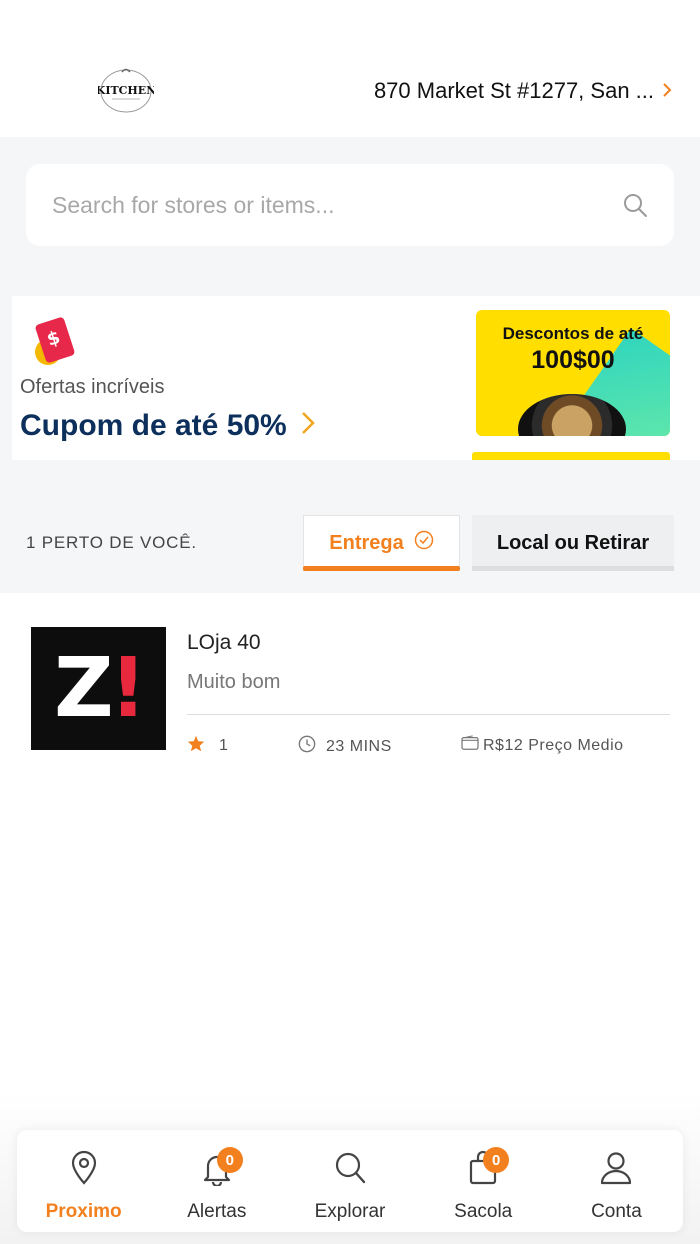 The width and height of the screenshot is (700, 1244). I want to click on tab-explorar: Explorar, so click(349, 1181).